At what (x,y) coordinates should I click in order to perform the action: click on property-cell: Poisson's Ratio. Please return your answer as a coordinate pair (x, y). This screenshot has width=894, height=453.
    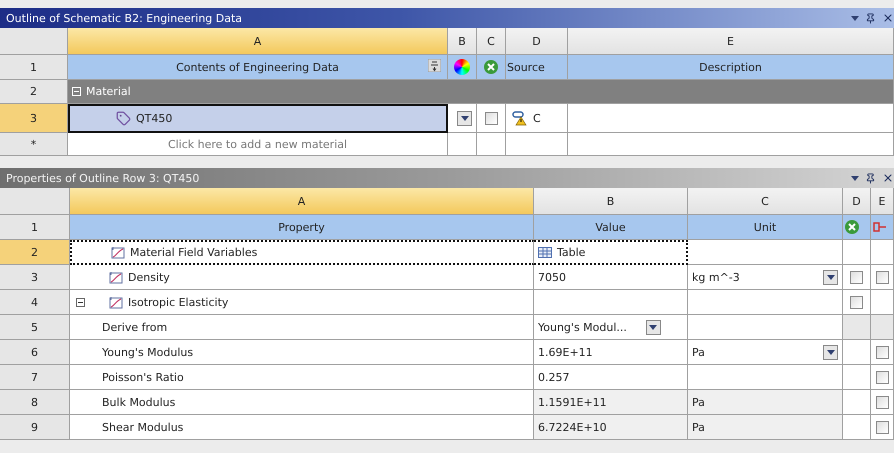
    Looking at the image, I should click on (302, 377).